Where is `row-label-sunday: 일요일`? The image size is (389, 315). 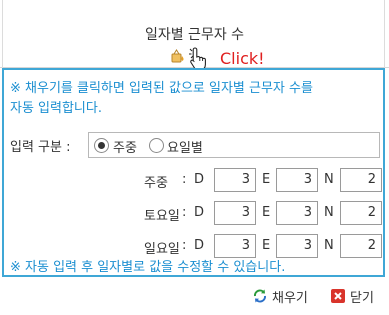
row-label-sunday: 일요일 is located at coordinates (162, 249).